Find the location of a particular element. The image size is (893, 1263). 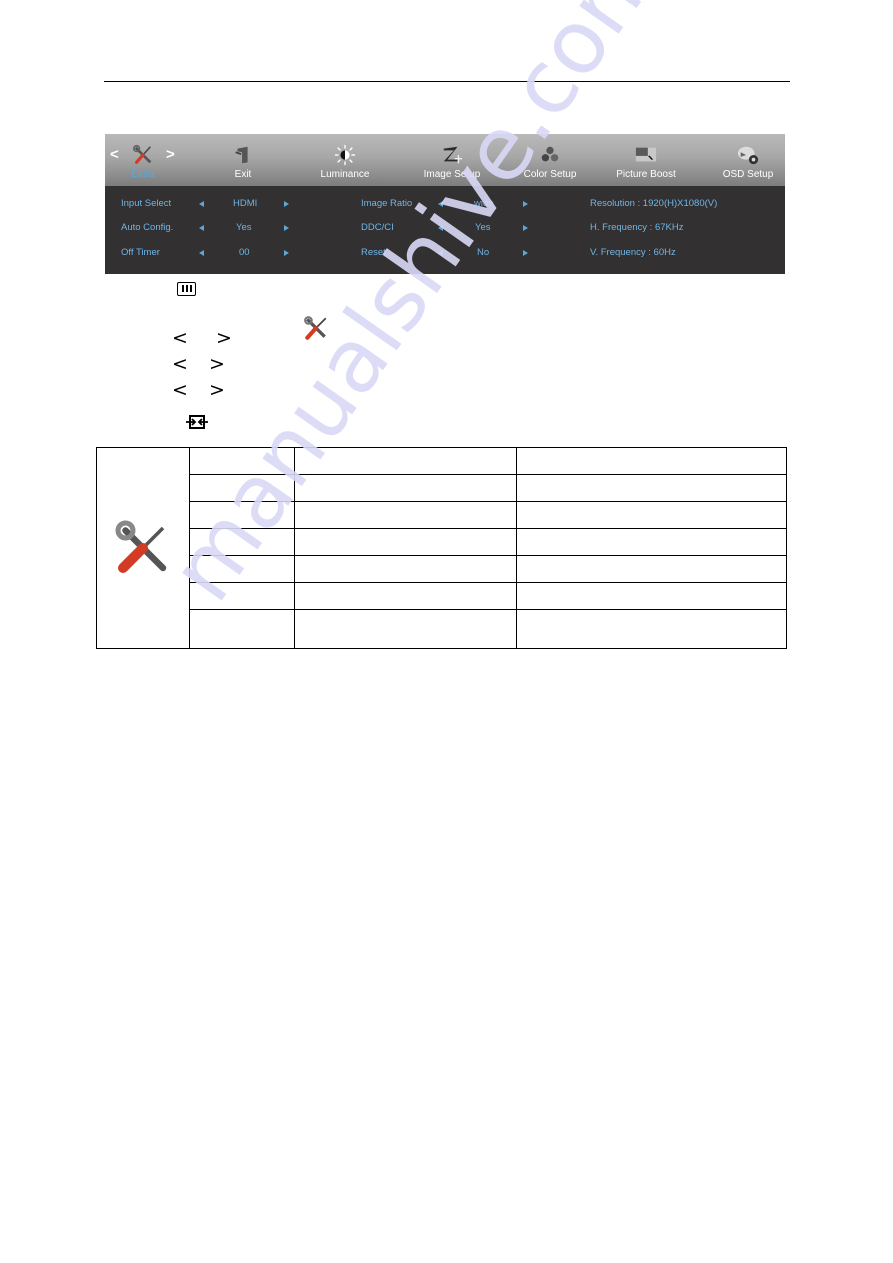

menu-key-icon is located at coordinates (186, 289).